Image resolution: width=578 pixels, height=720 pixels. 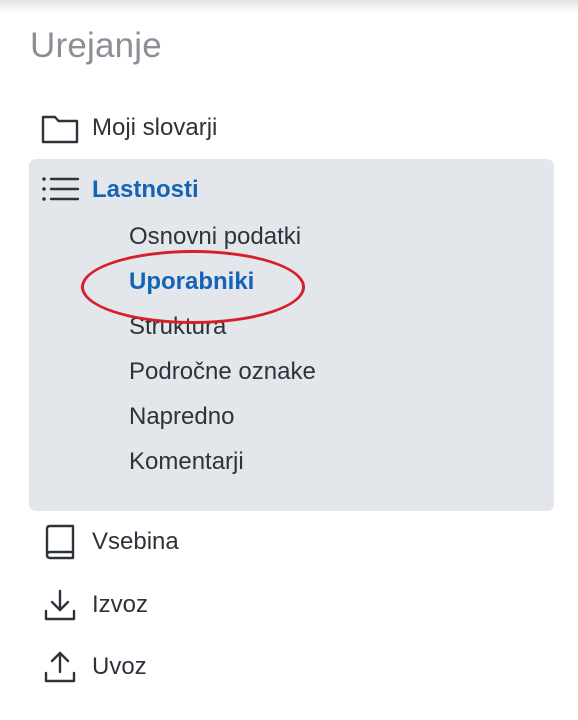 I want to click on sub-item-domain-labels: Področne oznake, so click(x=222, y=372).